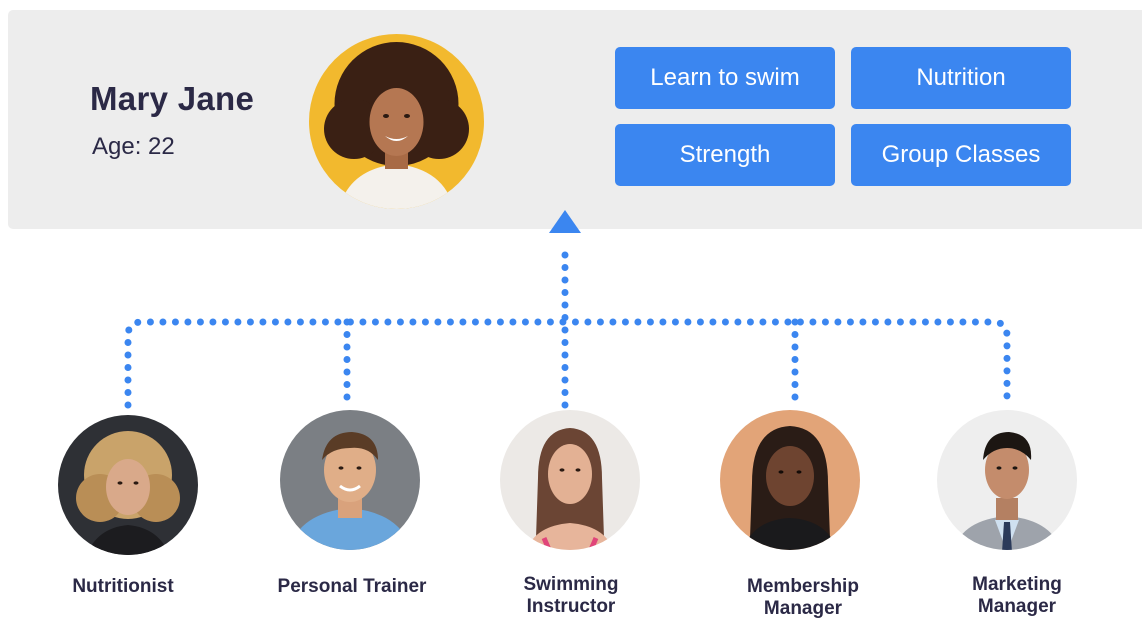  What do you see at coordinates (567, 363) in the screenshot?
I see `connector-horizontal` at bounding box center [567, 363].